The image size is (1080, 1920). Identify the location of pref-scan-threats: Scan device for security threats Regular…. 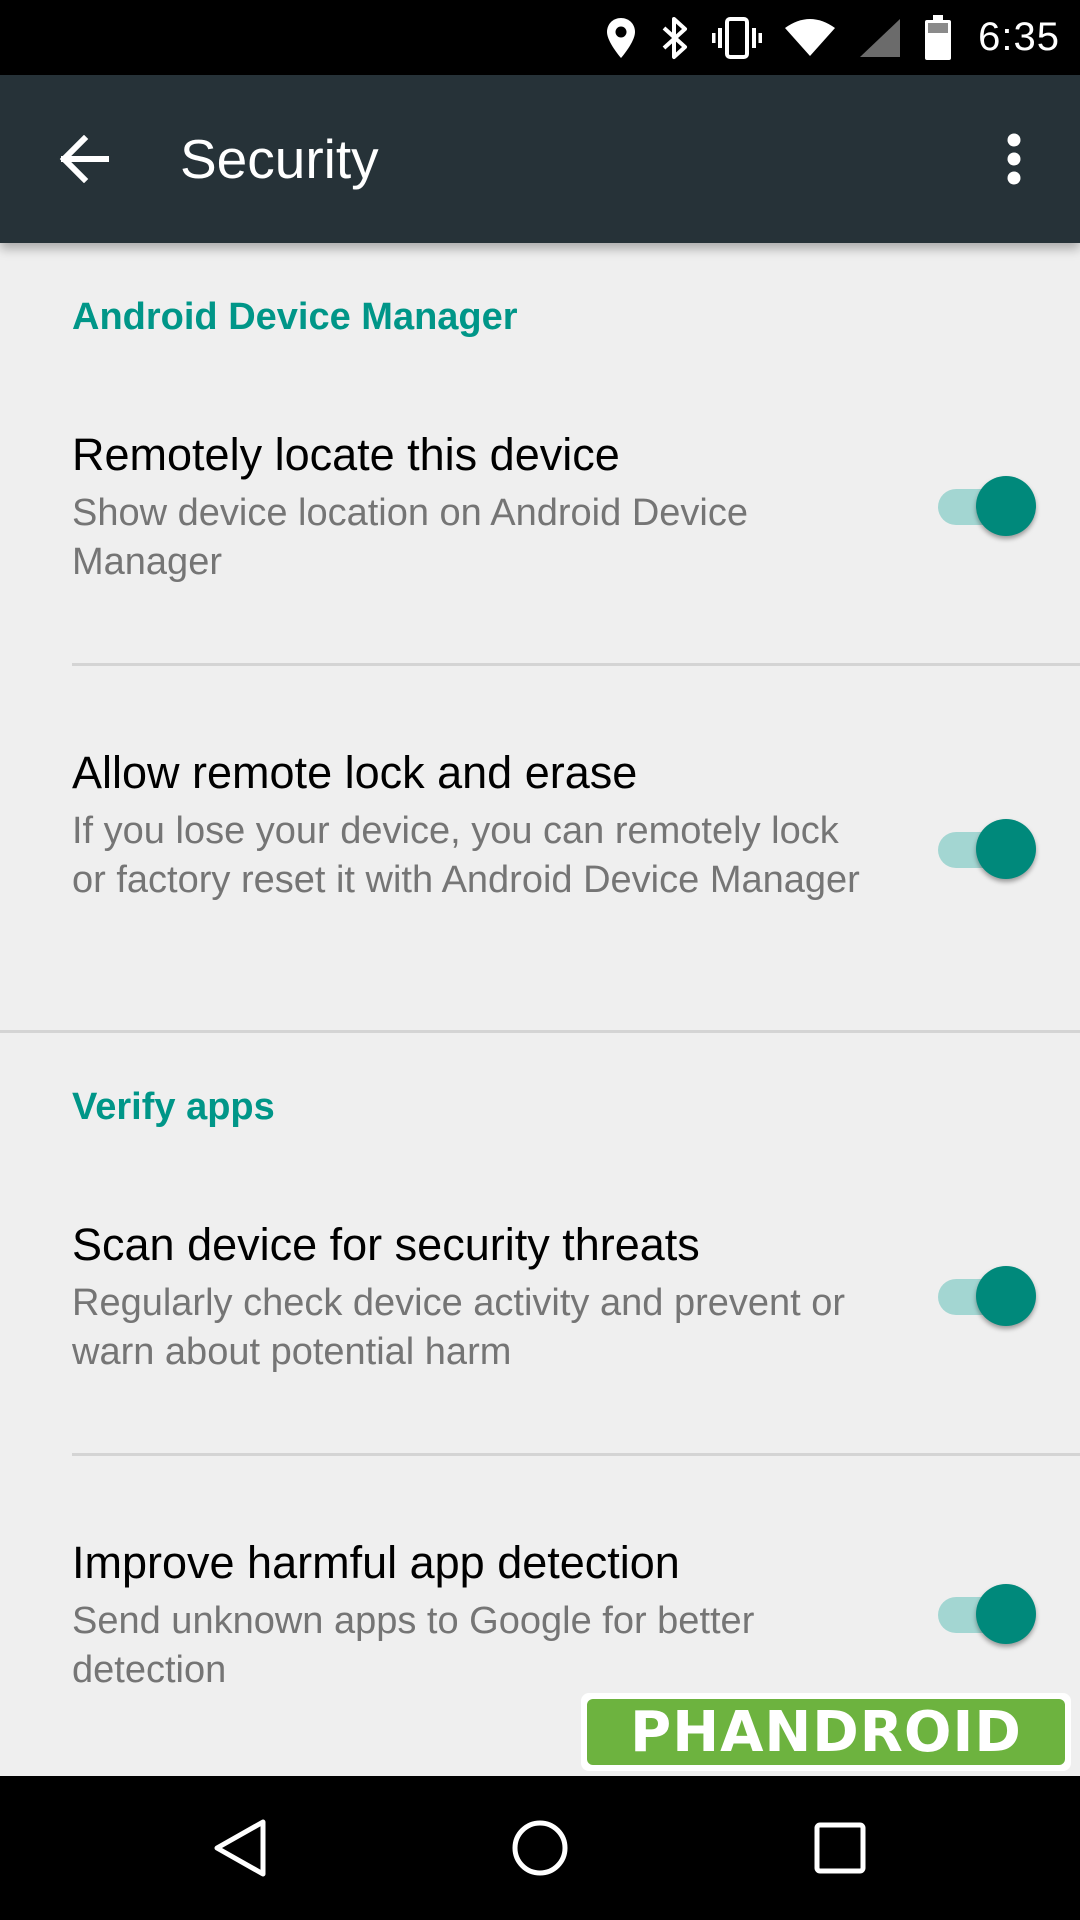
(540, 1321).